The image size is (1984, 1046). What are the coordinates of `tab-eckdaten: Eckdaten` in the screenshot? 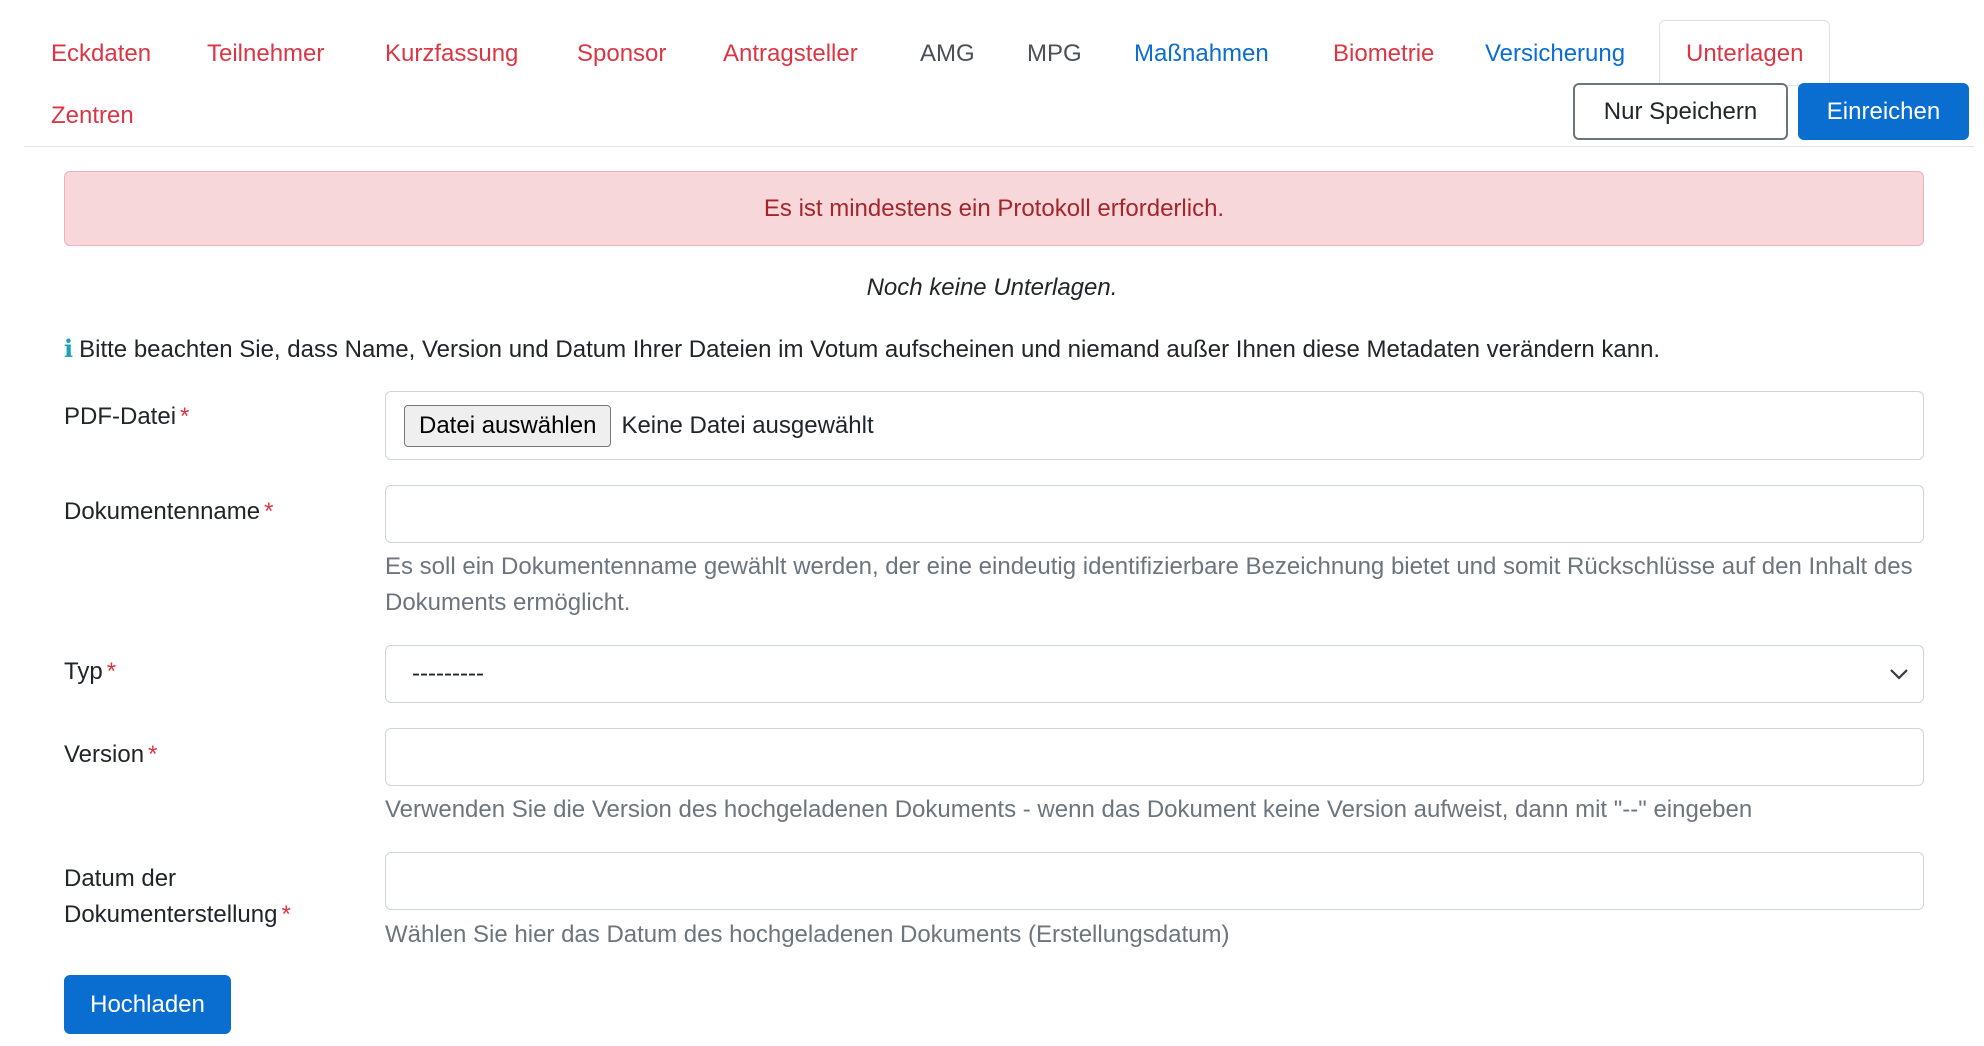 It's located at (101, 53).